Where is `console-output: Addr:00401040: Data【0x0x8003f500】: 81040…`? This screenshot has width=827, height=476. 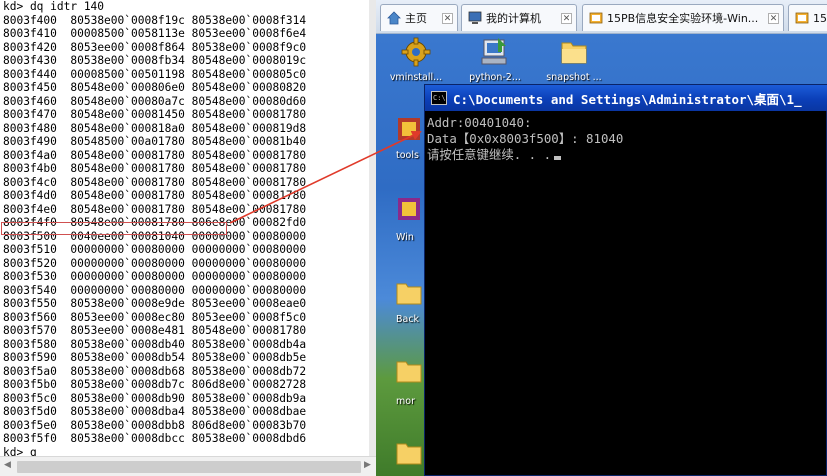
console-output: Addr:00401040: Data【0x0x8003f500】: 81040… is located at coordinates (626, 139).